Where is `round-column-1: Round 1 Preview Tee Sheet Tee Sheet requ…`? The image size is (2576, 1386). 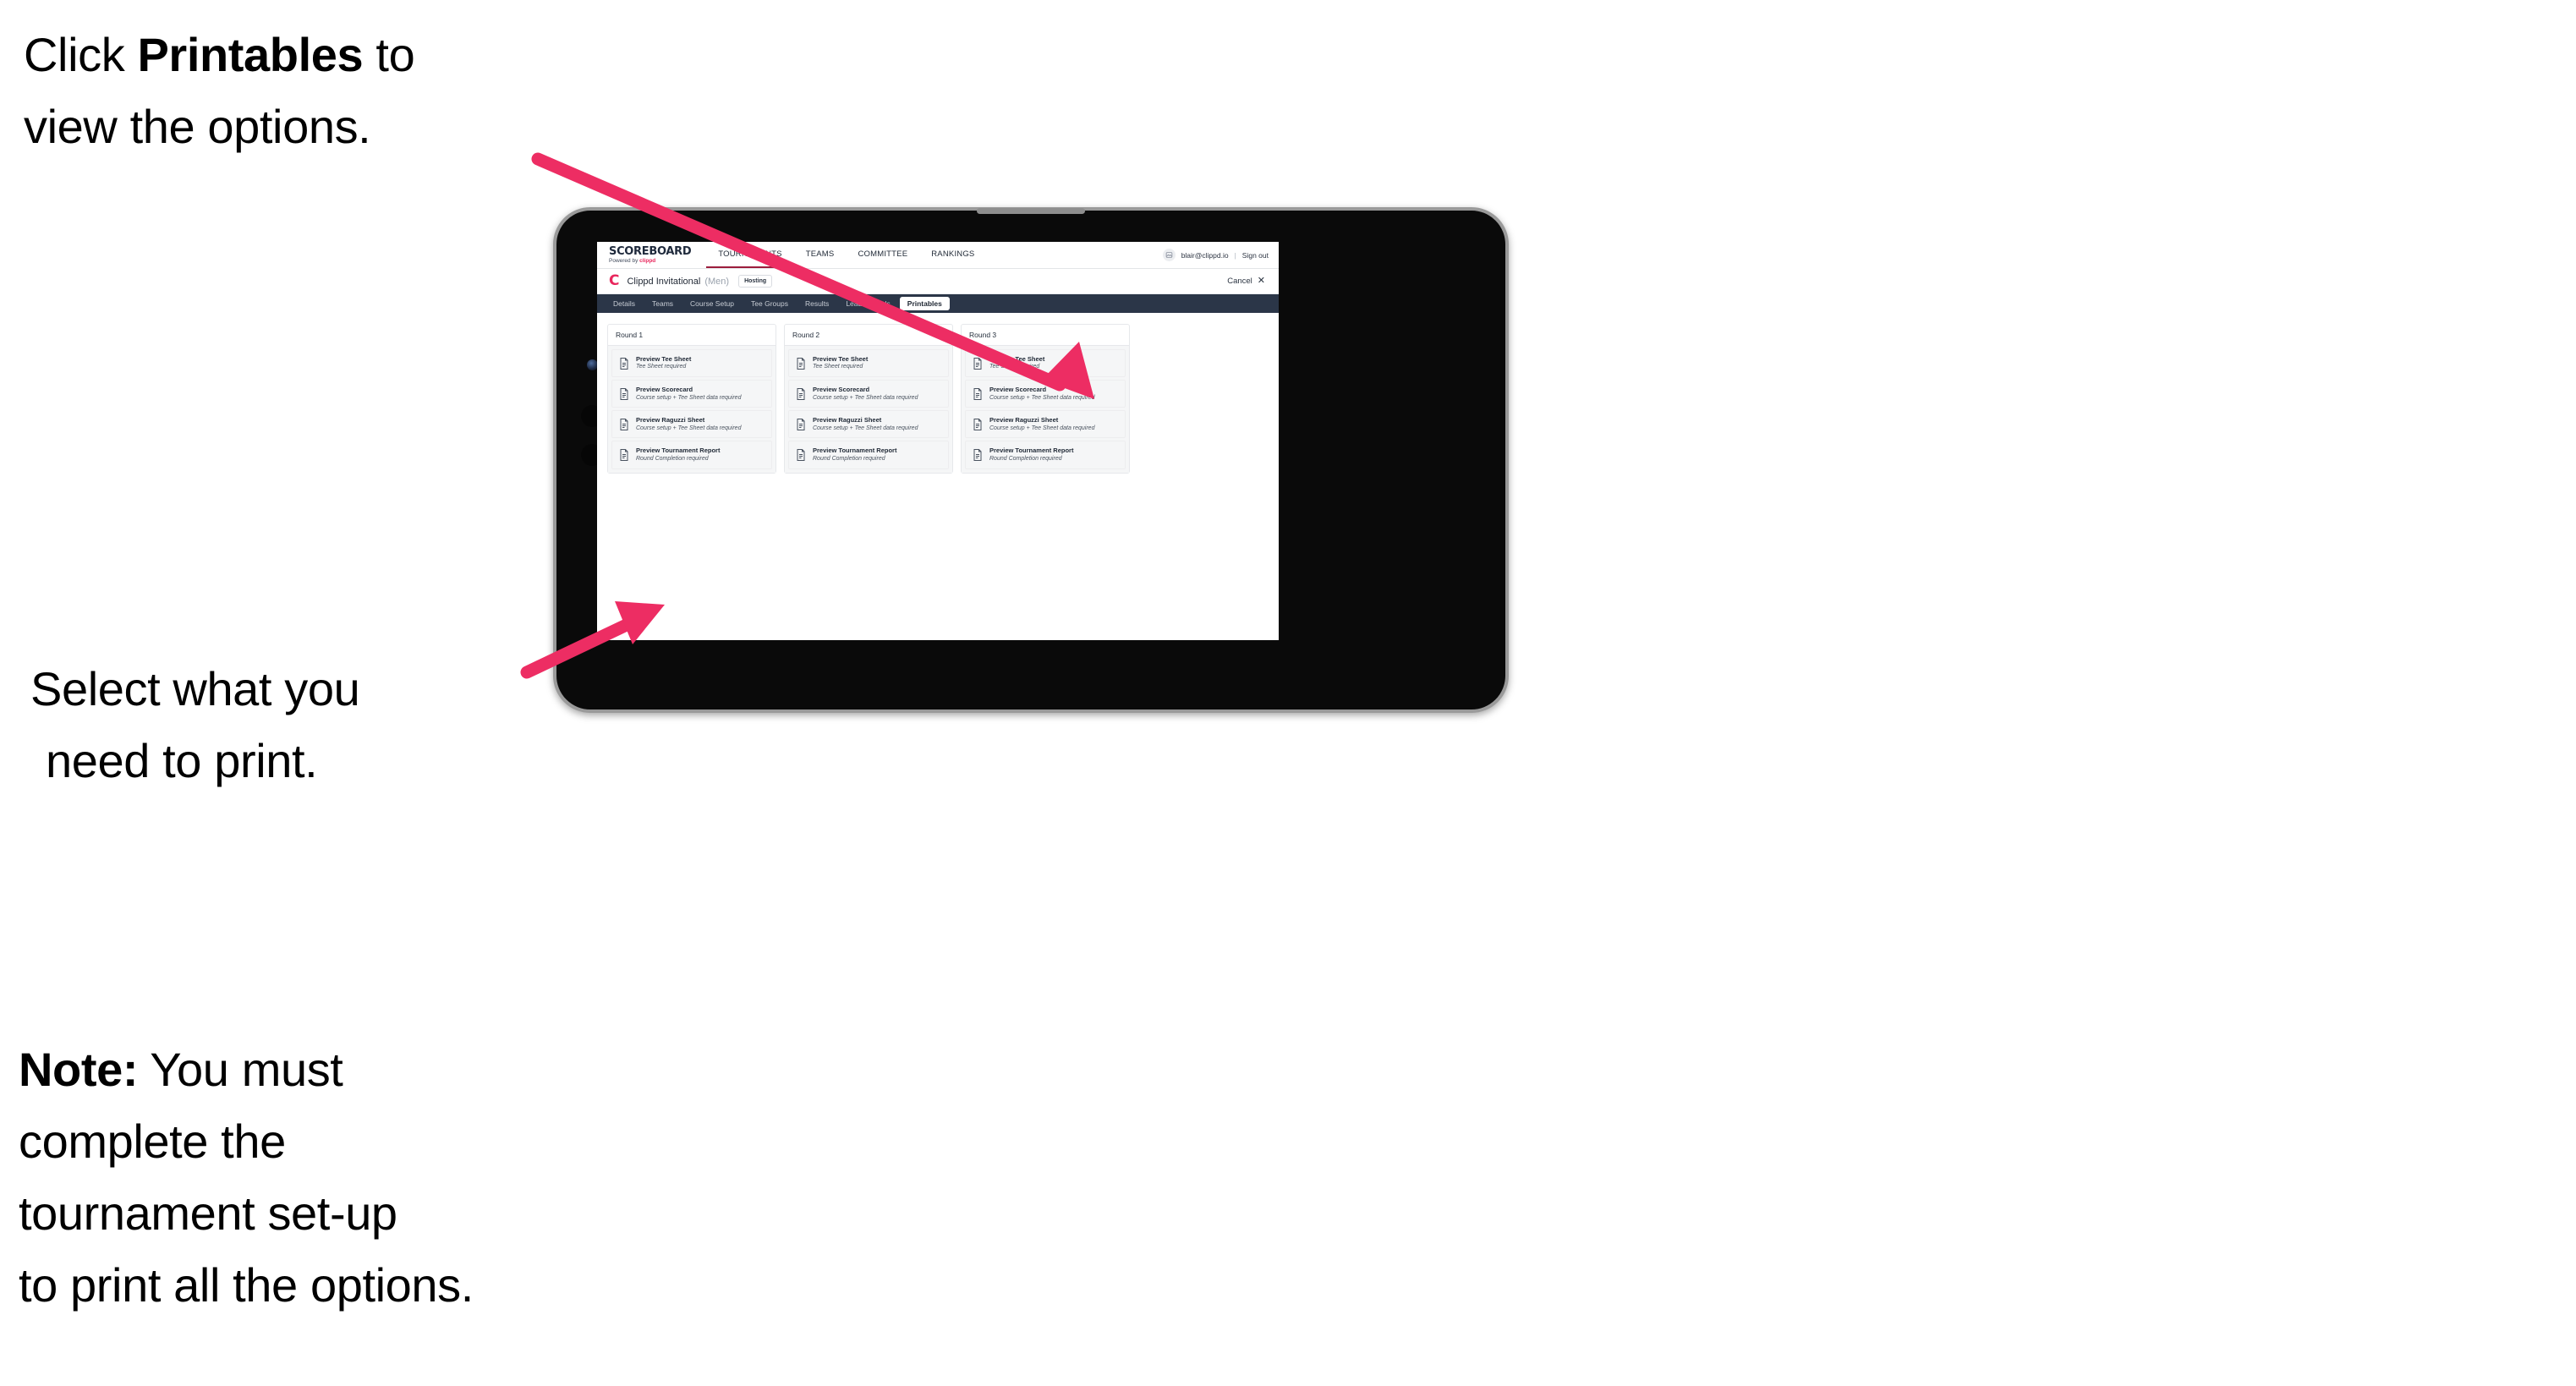 round-column-1: Round 1 Preview Tee Sheet Tee Sheet requ… is located at coordinates (691, 399).